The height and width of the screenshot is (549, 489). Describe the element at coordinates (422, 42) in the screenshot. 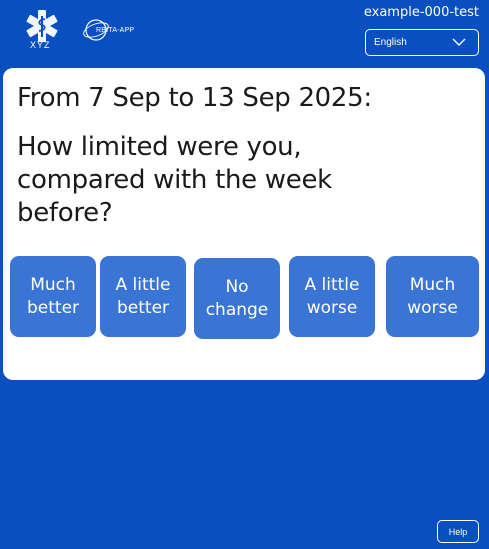

I see `language-select: English` at that location.